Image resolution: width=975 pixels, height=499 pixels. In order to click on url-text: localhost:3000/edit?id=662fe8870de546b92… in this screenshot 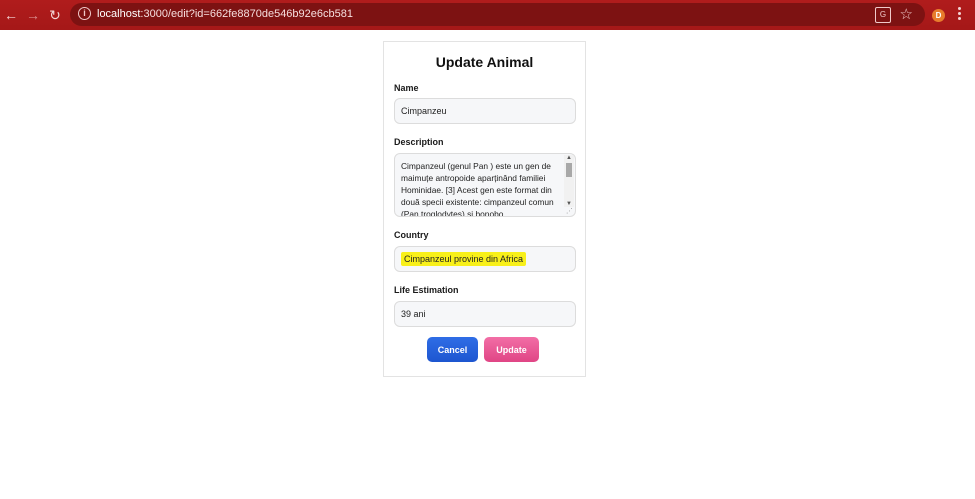, I will do `click(225, 14)`.